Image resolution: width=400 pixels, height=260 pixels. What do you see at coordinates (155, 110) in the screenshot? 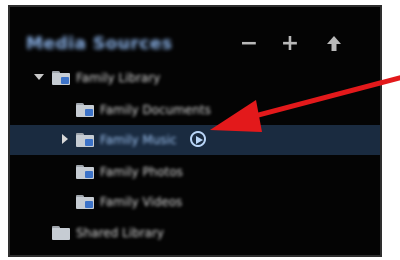
I see `tree-item-label: Family Documents` at bounding box center [155, 110].